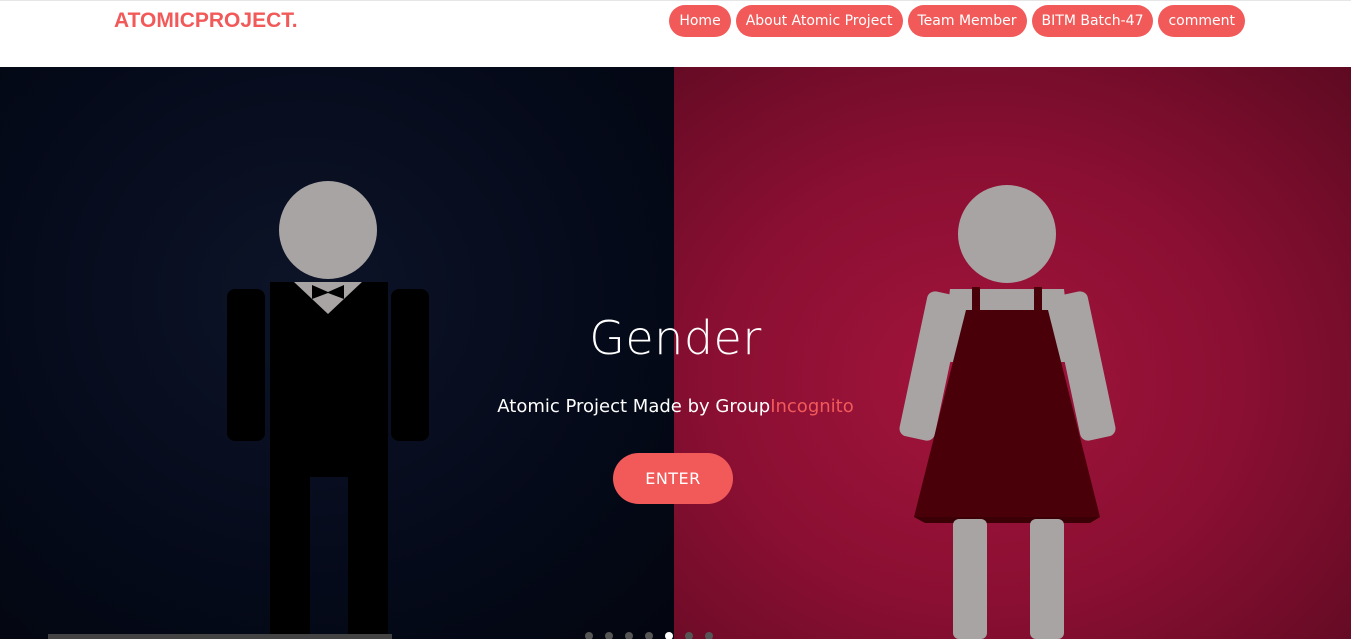  Describe the element at coordinates (967, 21) in the screenshot. I see `nav-team-member-button: Team Member` at that location.